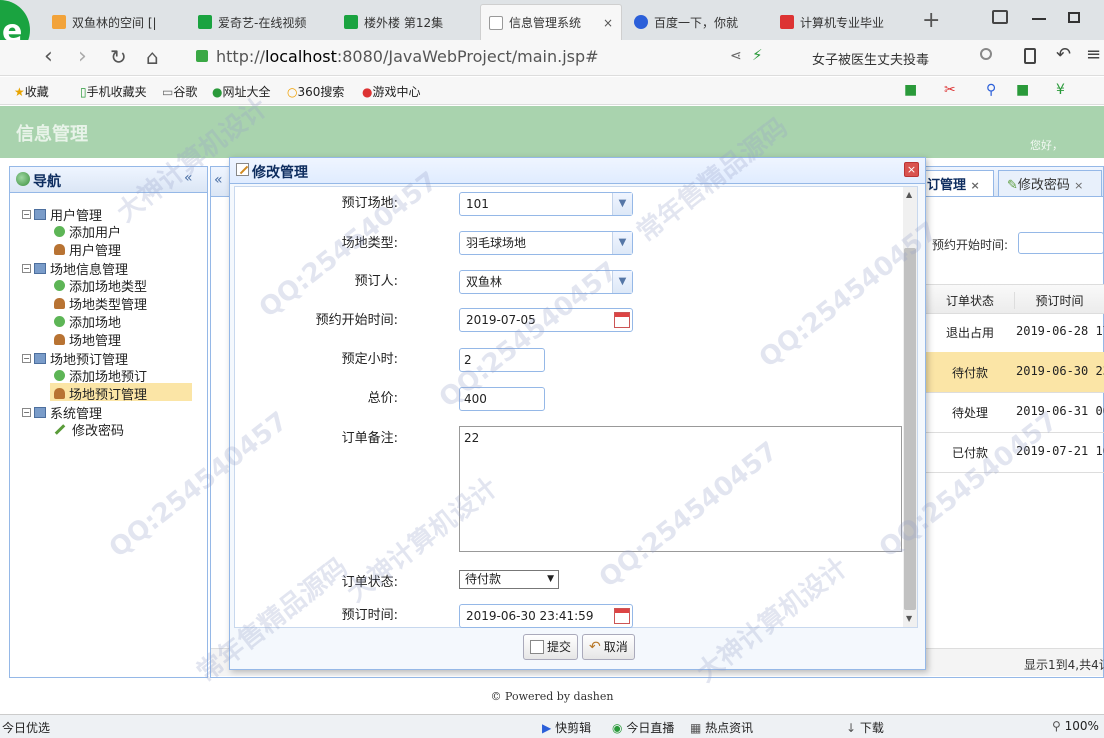 This screenshot has width=1104, height=738. I want to click on scissors-icon: ✂, so click(950, 90).